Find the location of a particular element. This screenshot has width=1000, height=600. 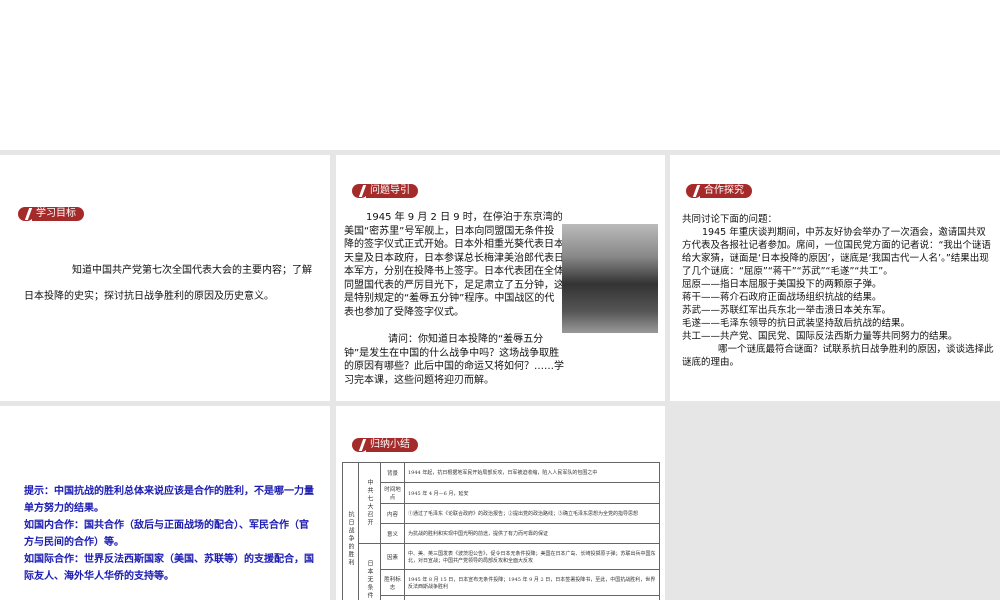

table-group-label: 中共七大召开 is located at coordinates (369, 503).